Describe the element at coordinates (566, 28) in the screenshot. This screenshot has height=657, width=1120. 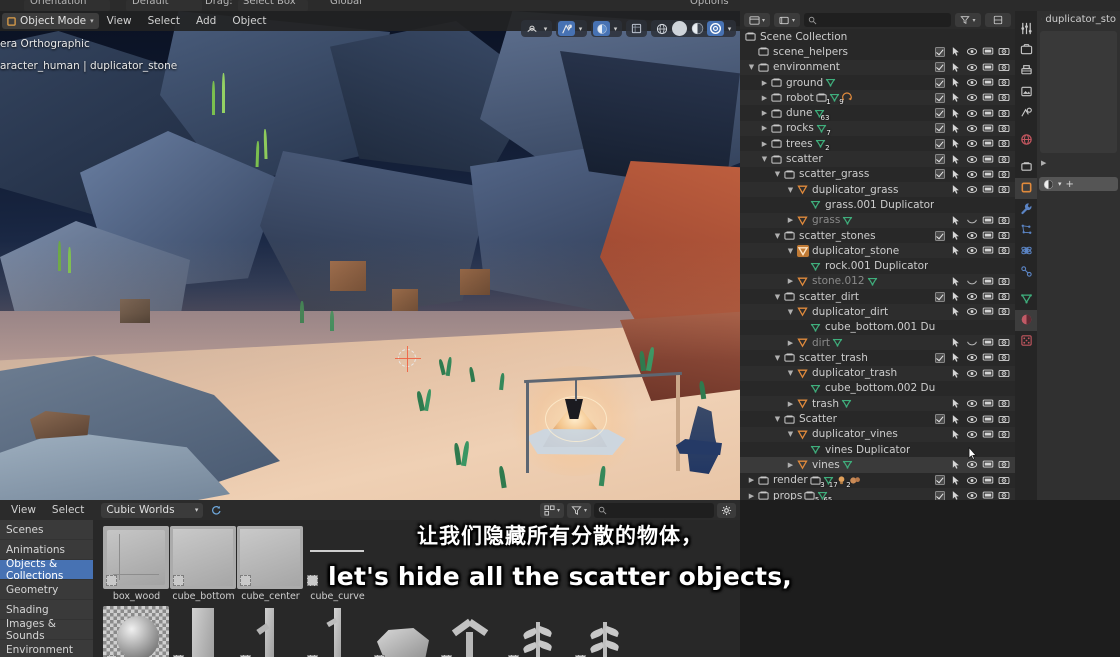
I see `overlays-icon` at that location.